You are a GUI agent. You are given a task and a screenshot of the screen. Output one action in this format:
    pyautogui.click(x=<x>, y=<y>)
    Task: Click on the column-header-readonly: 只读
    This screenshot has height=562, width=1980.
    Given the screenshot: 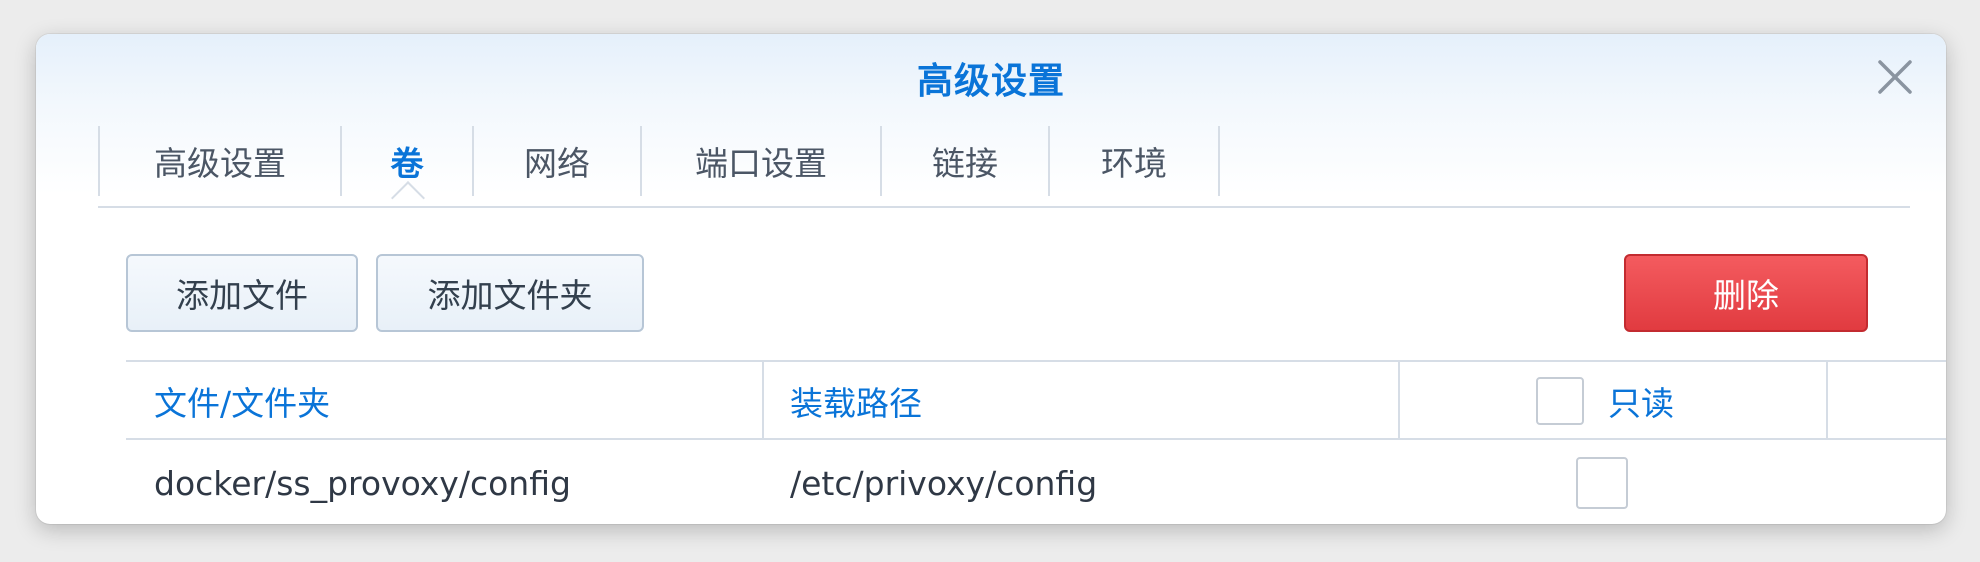 What is the action you would take?
    pyautogui.click(x=1605, y=401)
    